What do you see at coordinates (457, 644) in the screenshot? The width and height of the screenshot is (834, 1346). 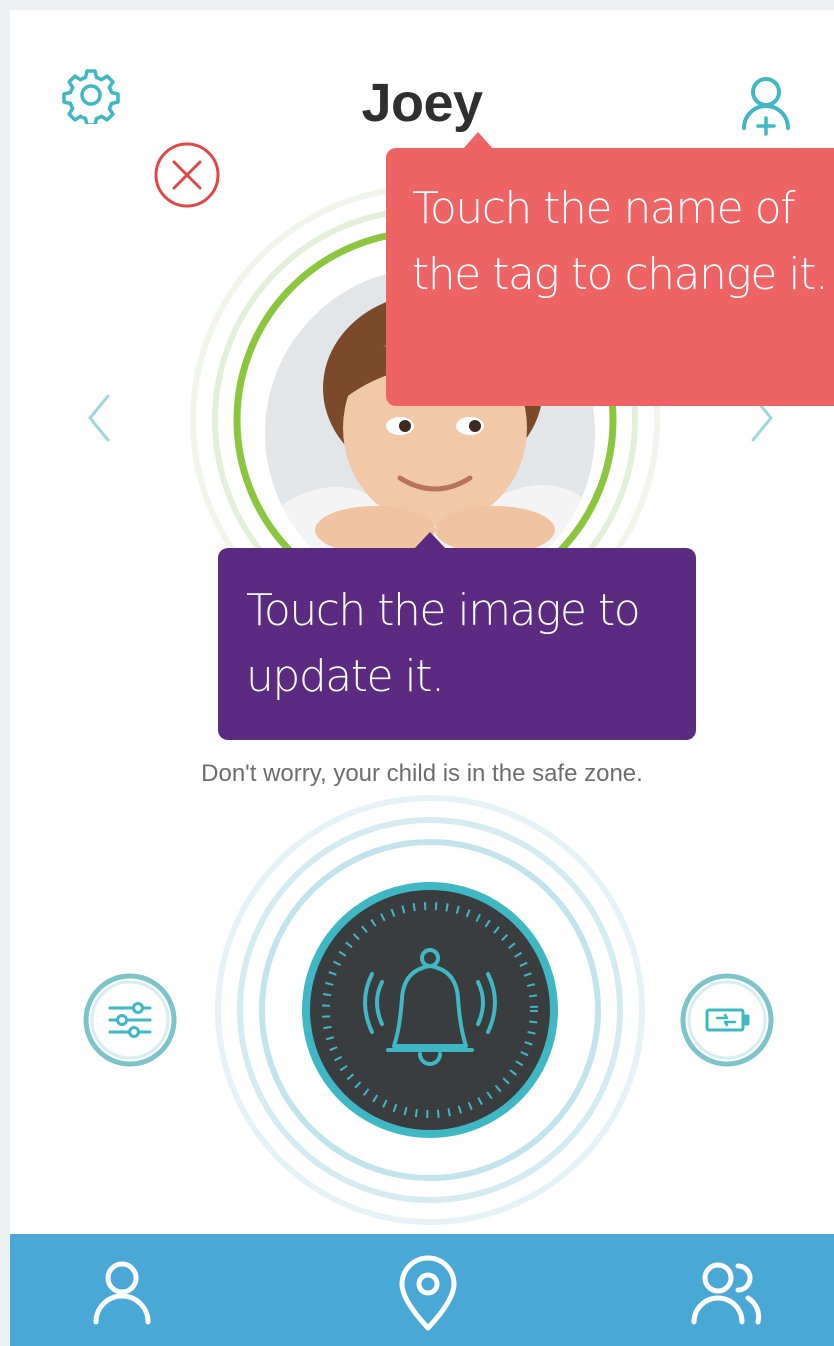 I see `image-hint-tooltip: Touch the image to update it.` at bounding box center [457, 644].